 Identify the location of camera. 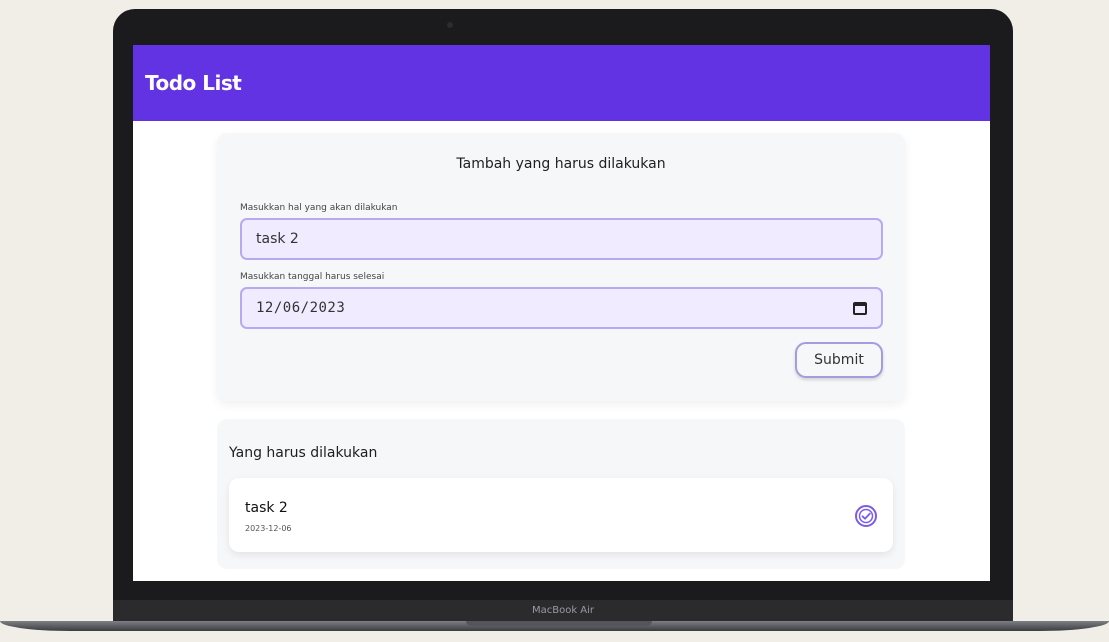
(450, 25).